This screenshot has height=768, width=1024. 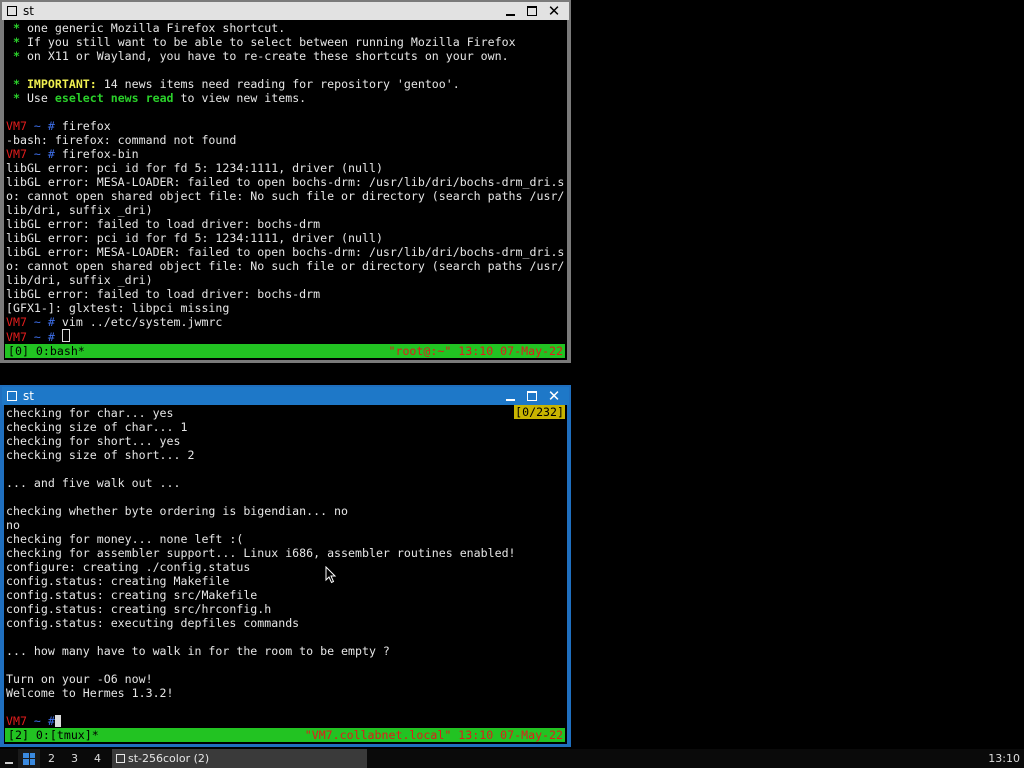 I want to click on terminal-text-segment: config.status: creating src/Makefile, so click(x=132, y=595).